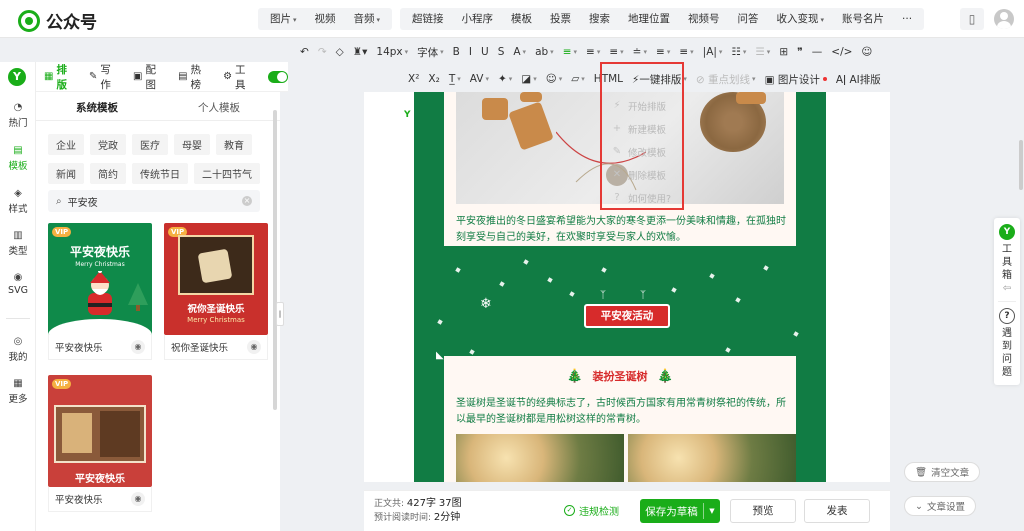  What do you see at coordinates (18, 201) in the screenshot?
I see `rail-item-styles: ◈ 样式` at bounding box center [18, 201].